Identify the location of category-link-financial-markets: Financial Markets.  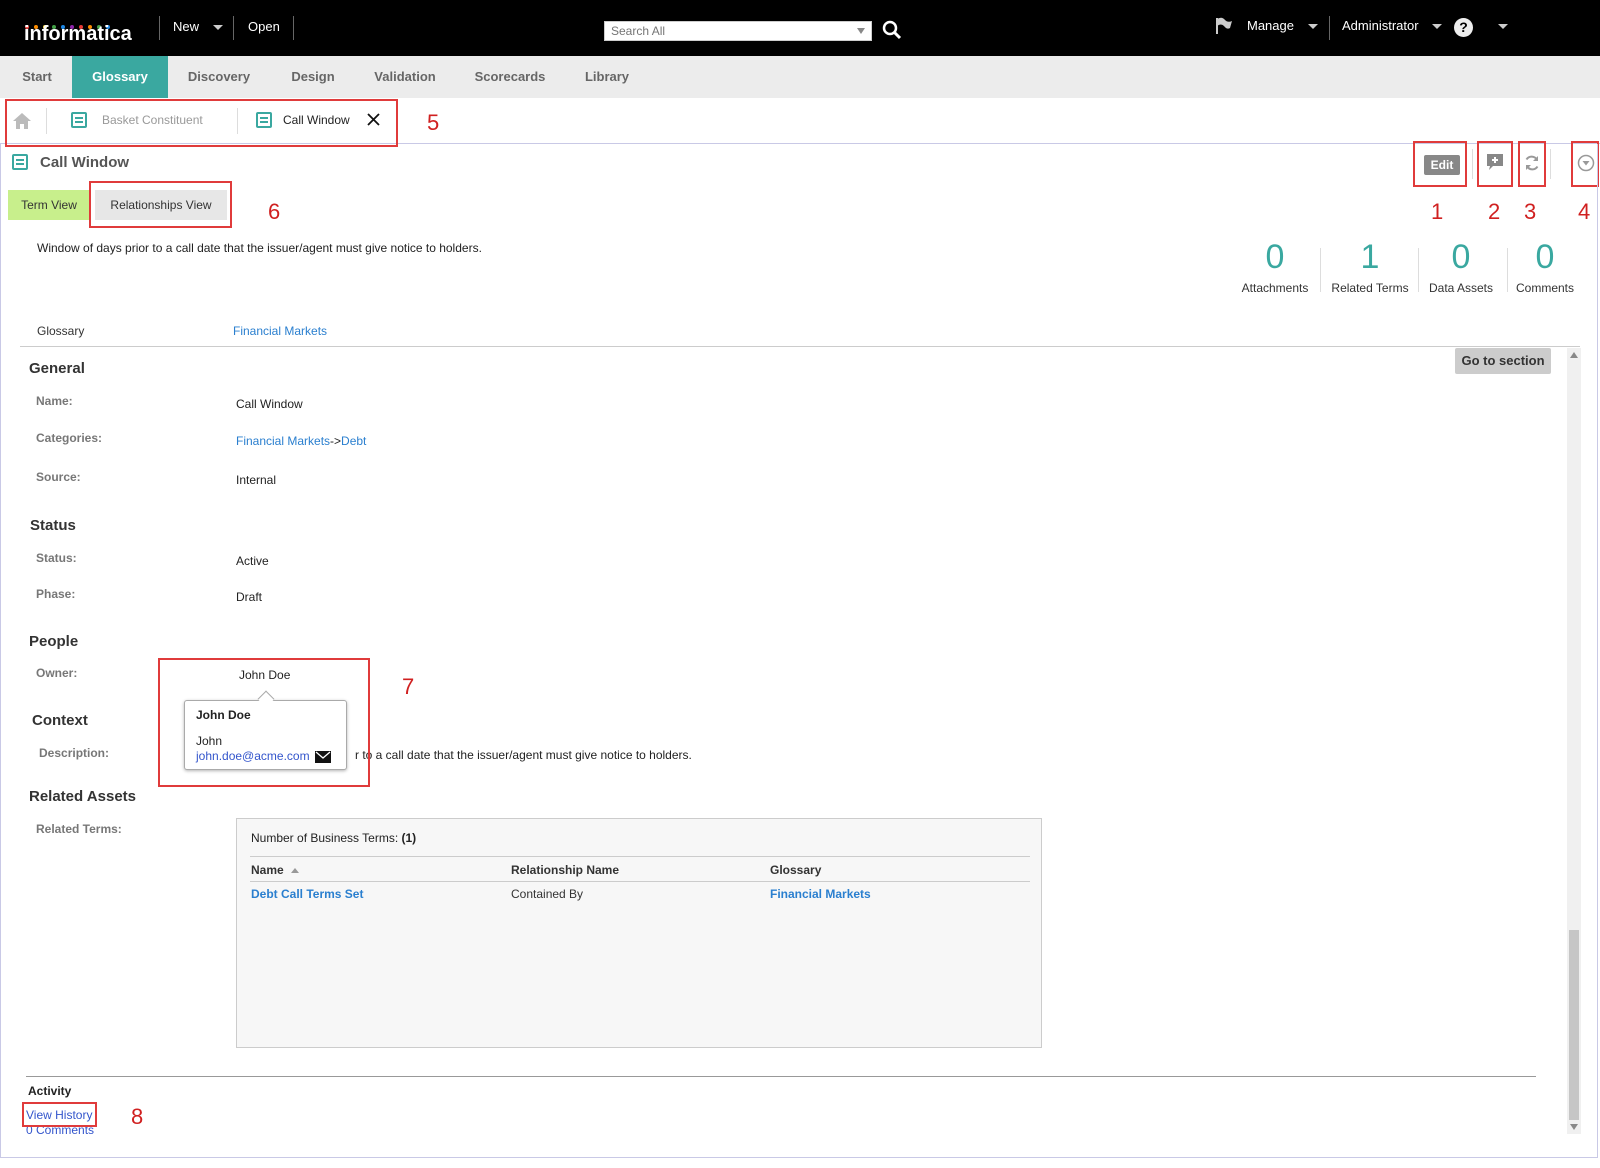
(283, 441).